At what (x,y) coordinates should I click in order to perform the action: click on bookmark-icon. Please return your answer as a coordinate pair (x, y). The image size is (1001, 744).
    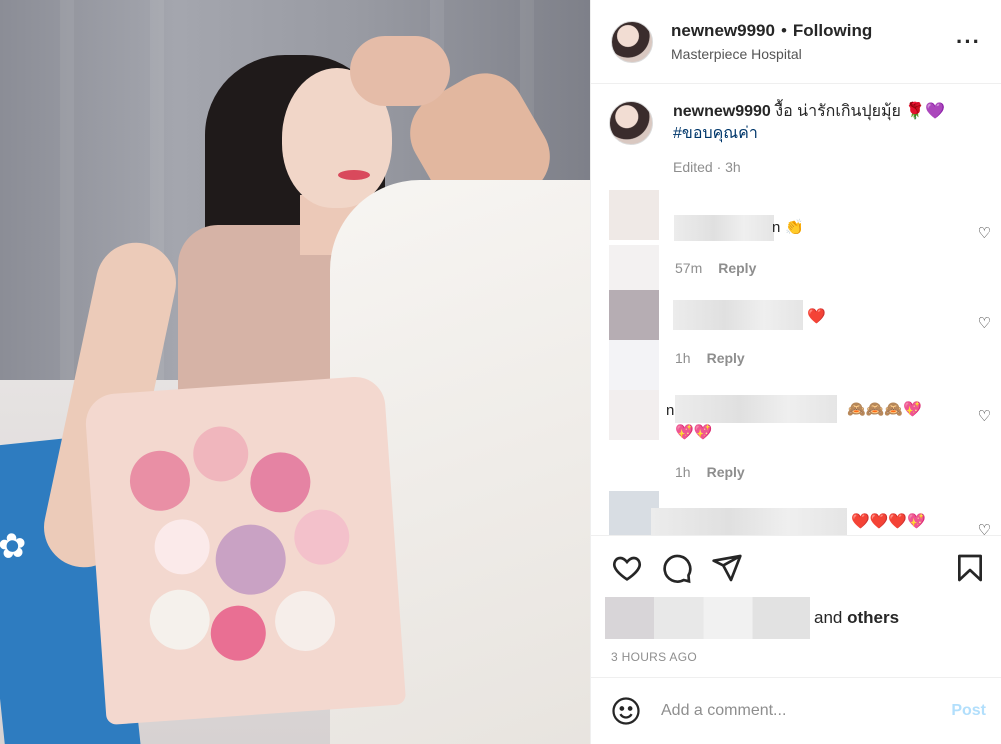
    Looking at the image, I should click on (970, 568).